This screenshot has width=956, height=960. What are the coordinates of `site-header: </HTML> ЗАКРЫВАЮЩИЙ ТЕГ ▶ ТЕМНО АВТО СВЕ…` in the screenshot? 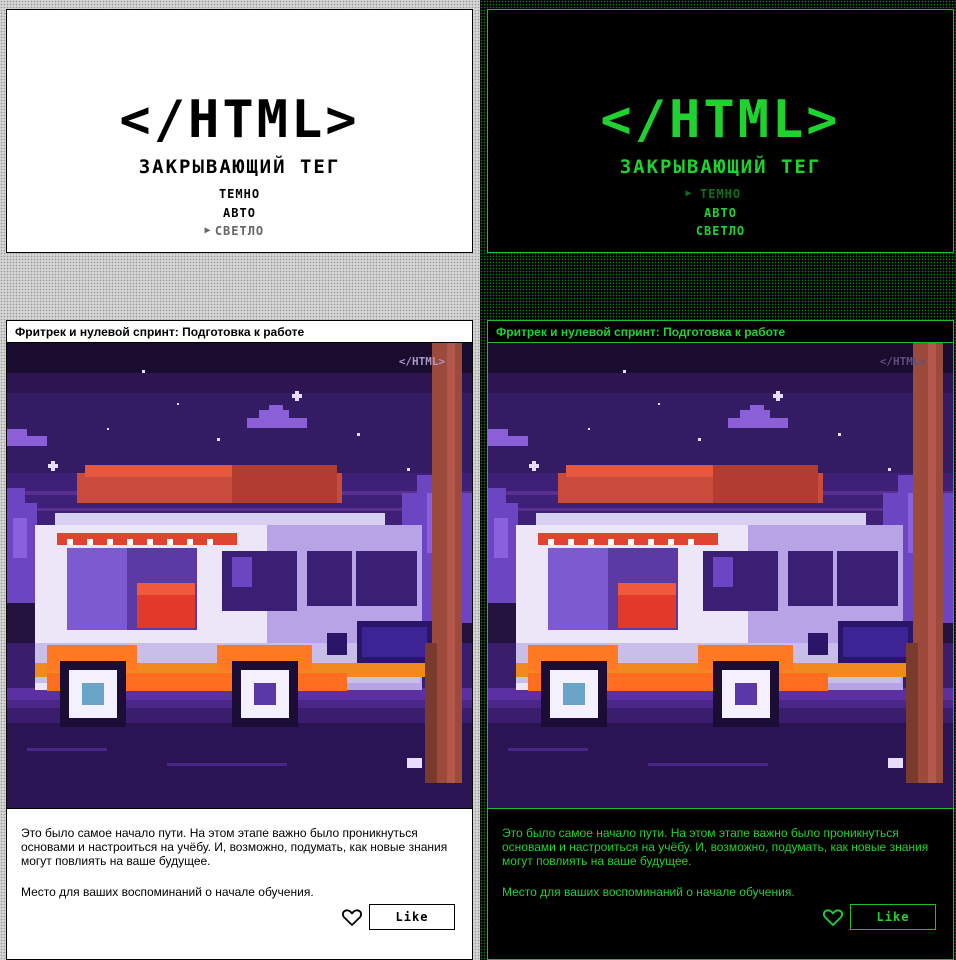 It's located at (720, 131).